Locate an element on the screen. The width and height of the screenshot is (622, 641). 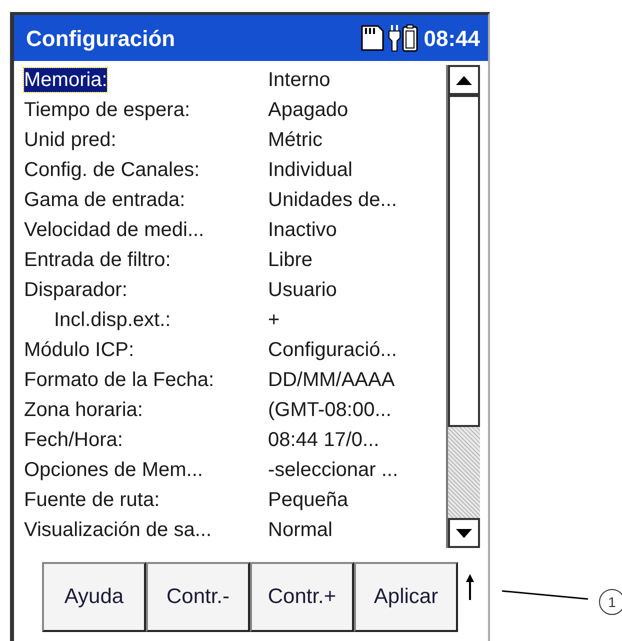
scrollbar is located at coordinates (463, 306).